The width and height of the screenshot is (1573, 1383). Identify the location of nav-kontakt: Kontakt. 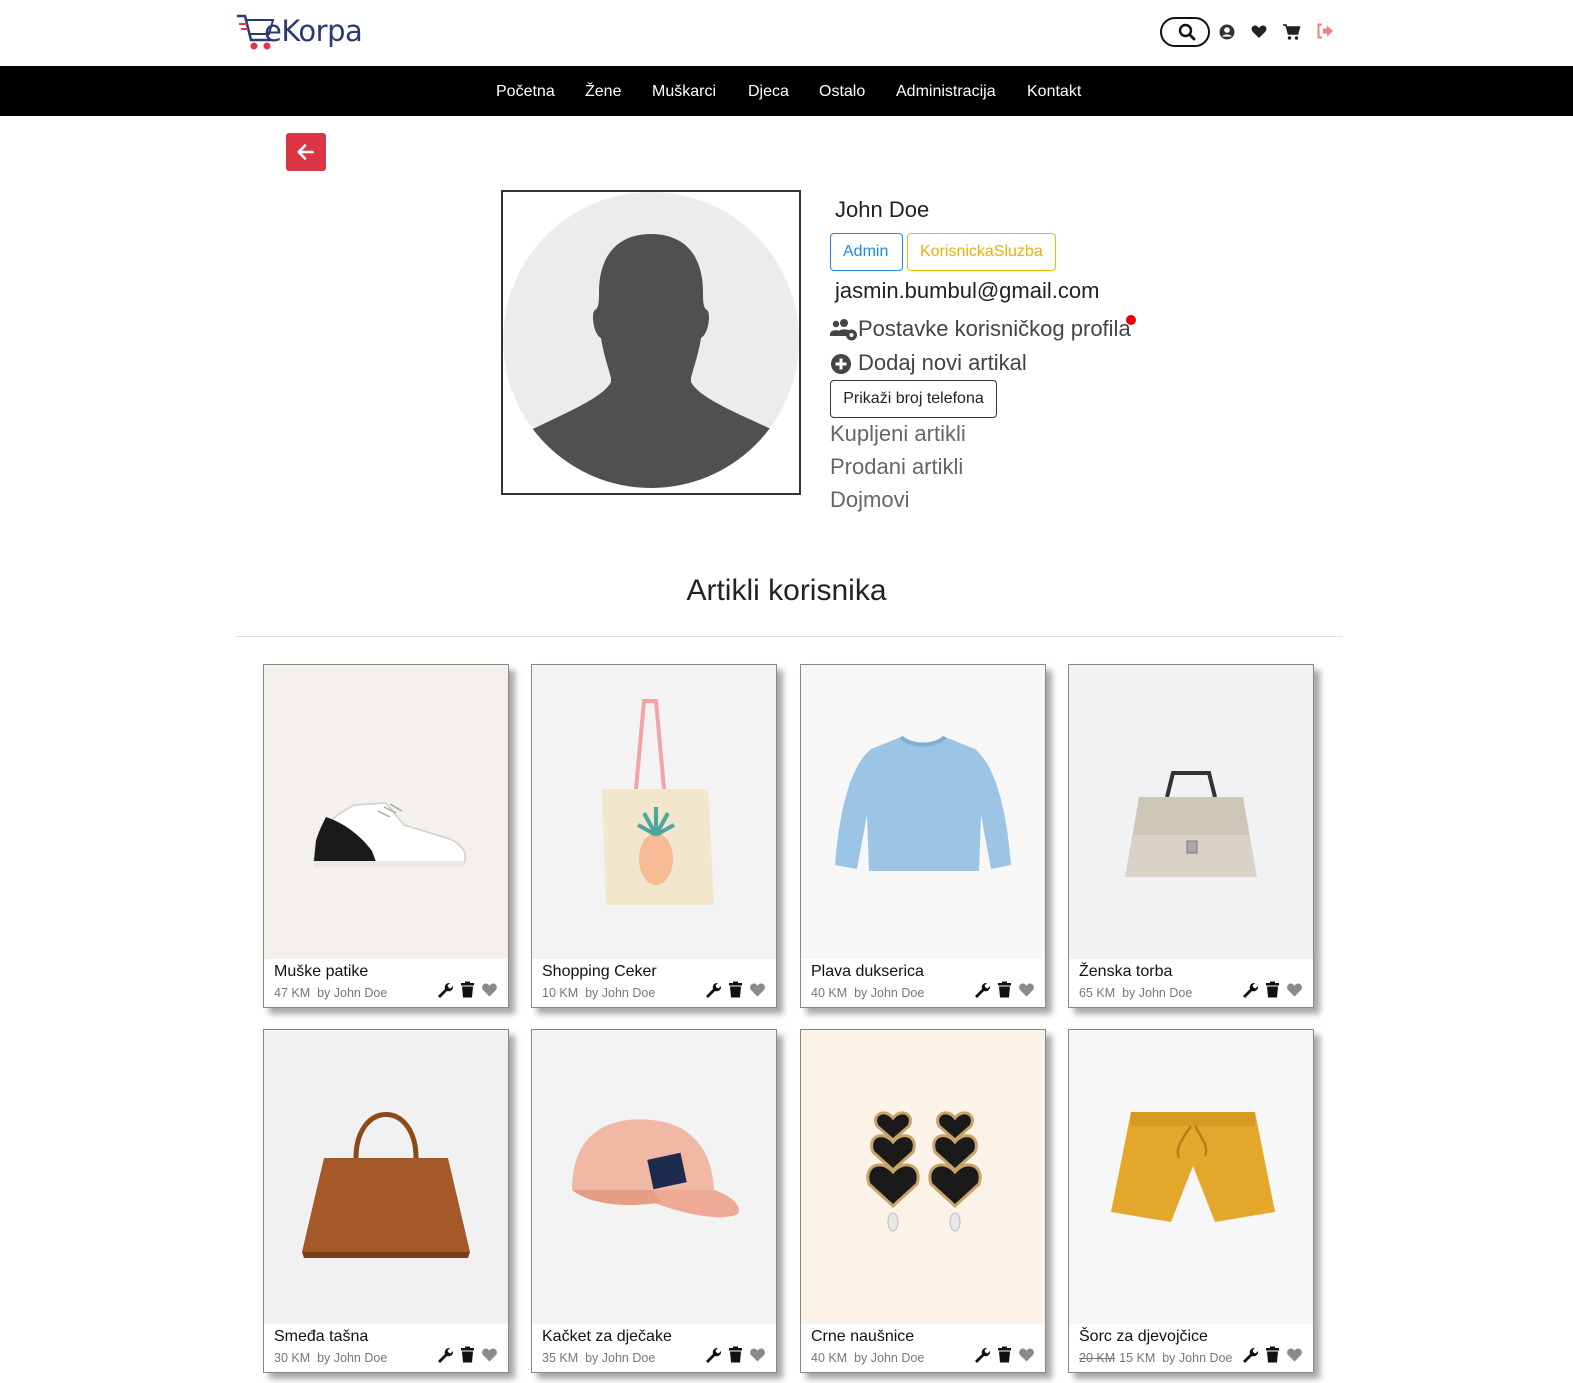
(1054, 91).